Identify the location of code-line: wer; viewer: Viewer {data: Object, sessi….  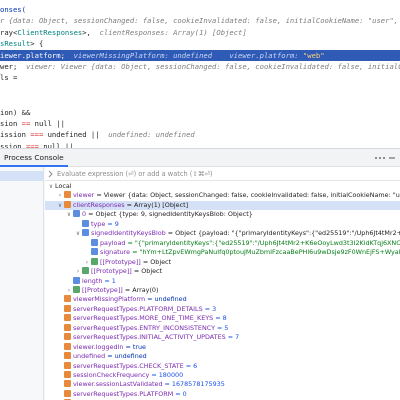
(200, 66).